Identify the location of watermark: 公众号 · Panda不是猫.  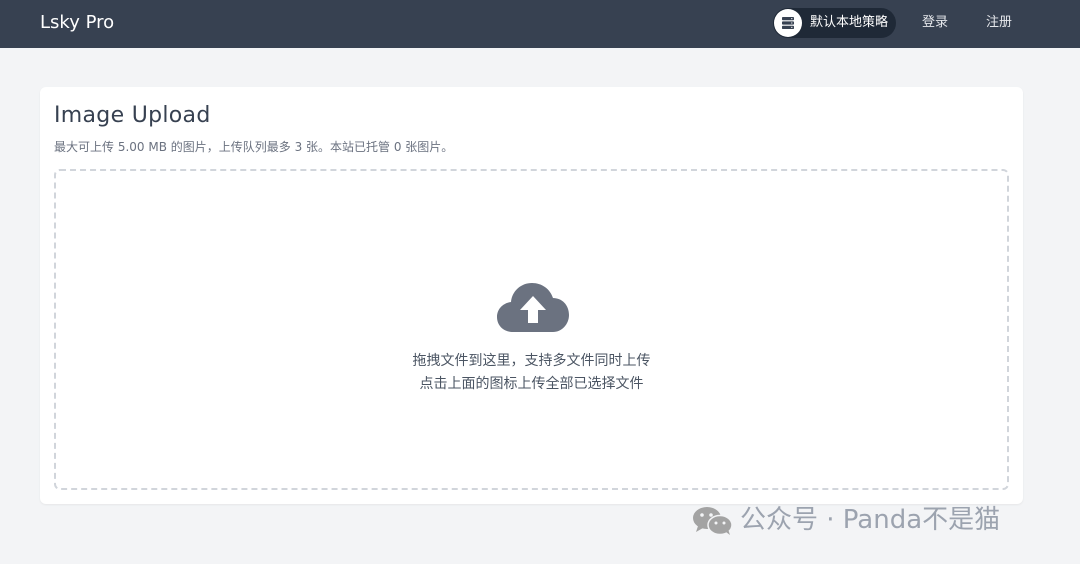
(872, 520).